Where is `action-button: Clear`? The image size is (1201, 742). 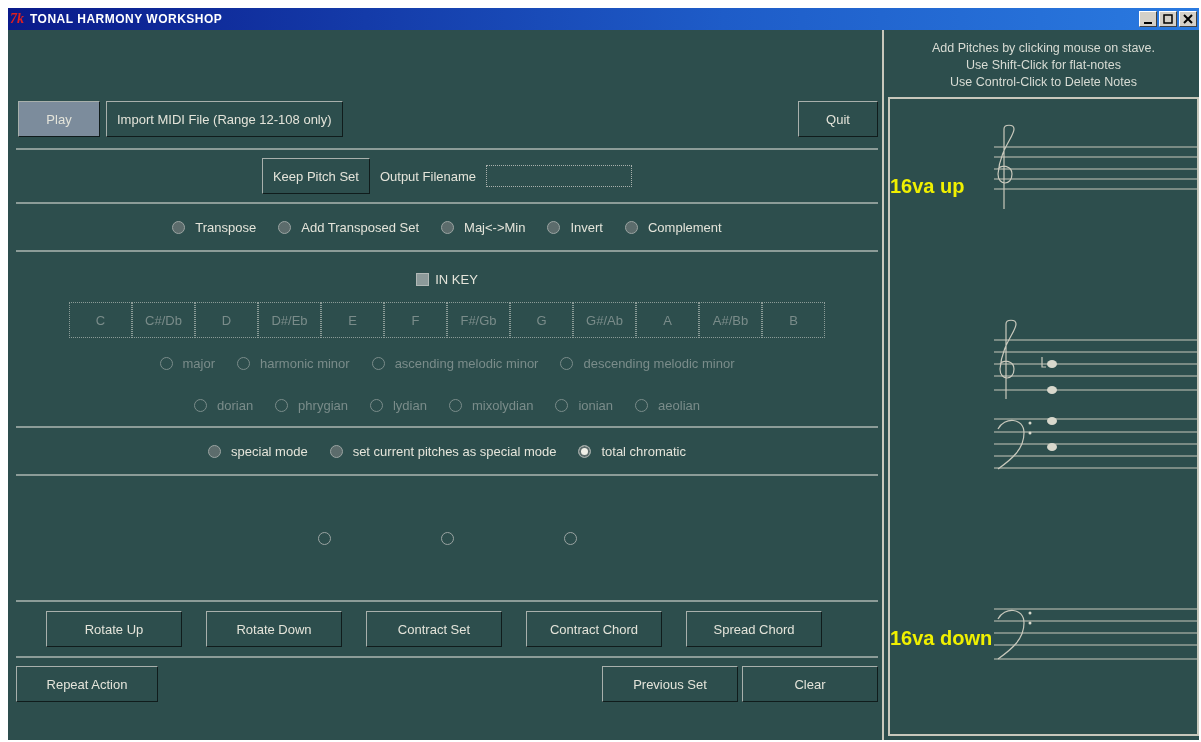
action-button: Clear is located at coordinates (810, 684).